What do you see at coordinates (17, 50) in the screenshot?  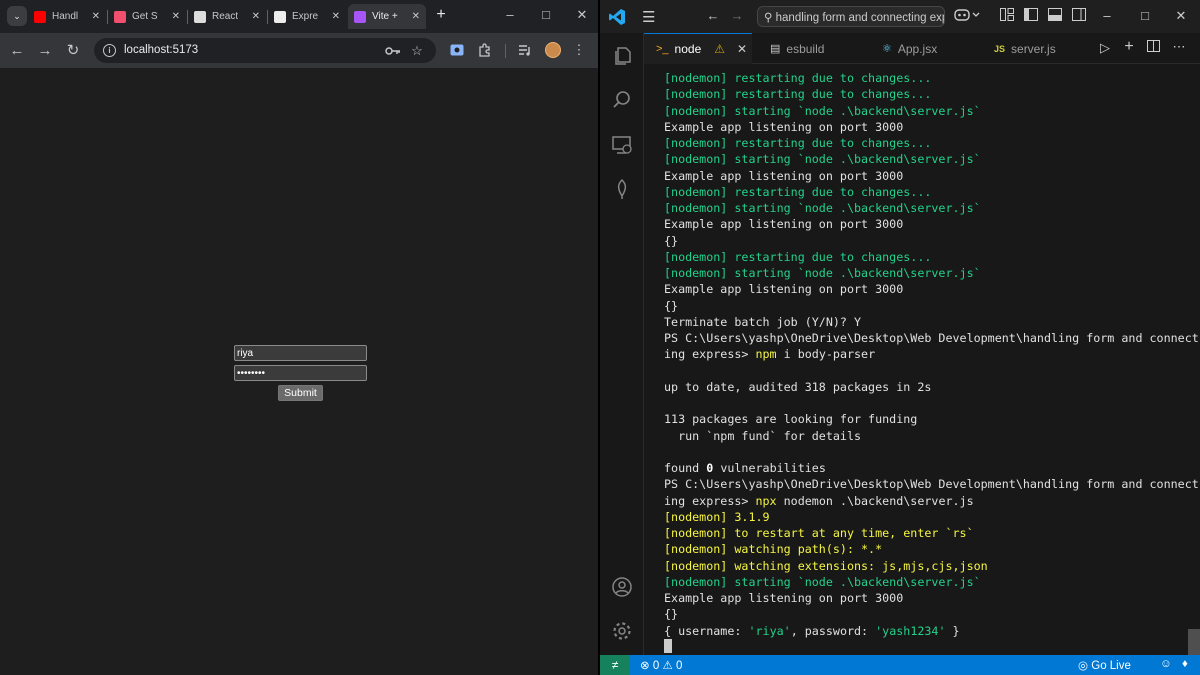 I see `back-button: ←` at bounding box center [17, 50].